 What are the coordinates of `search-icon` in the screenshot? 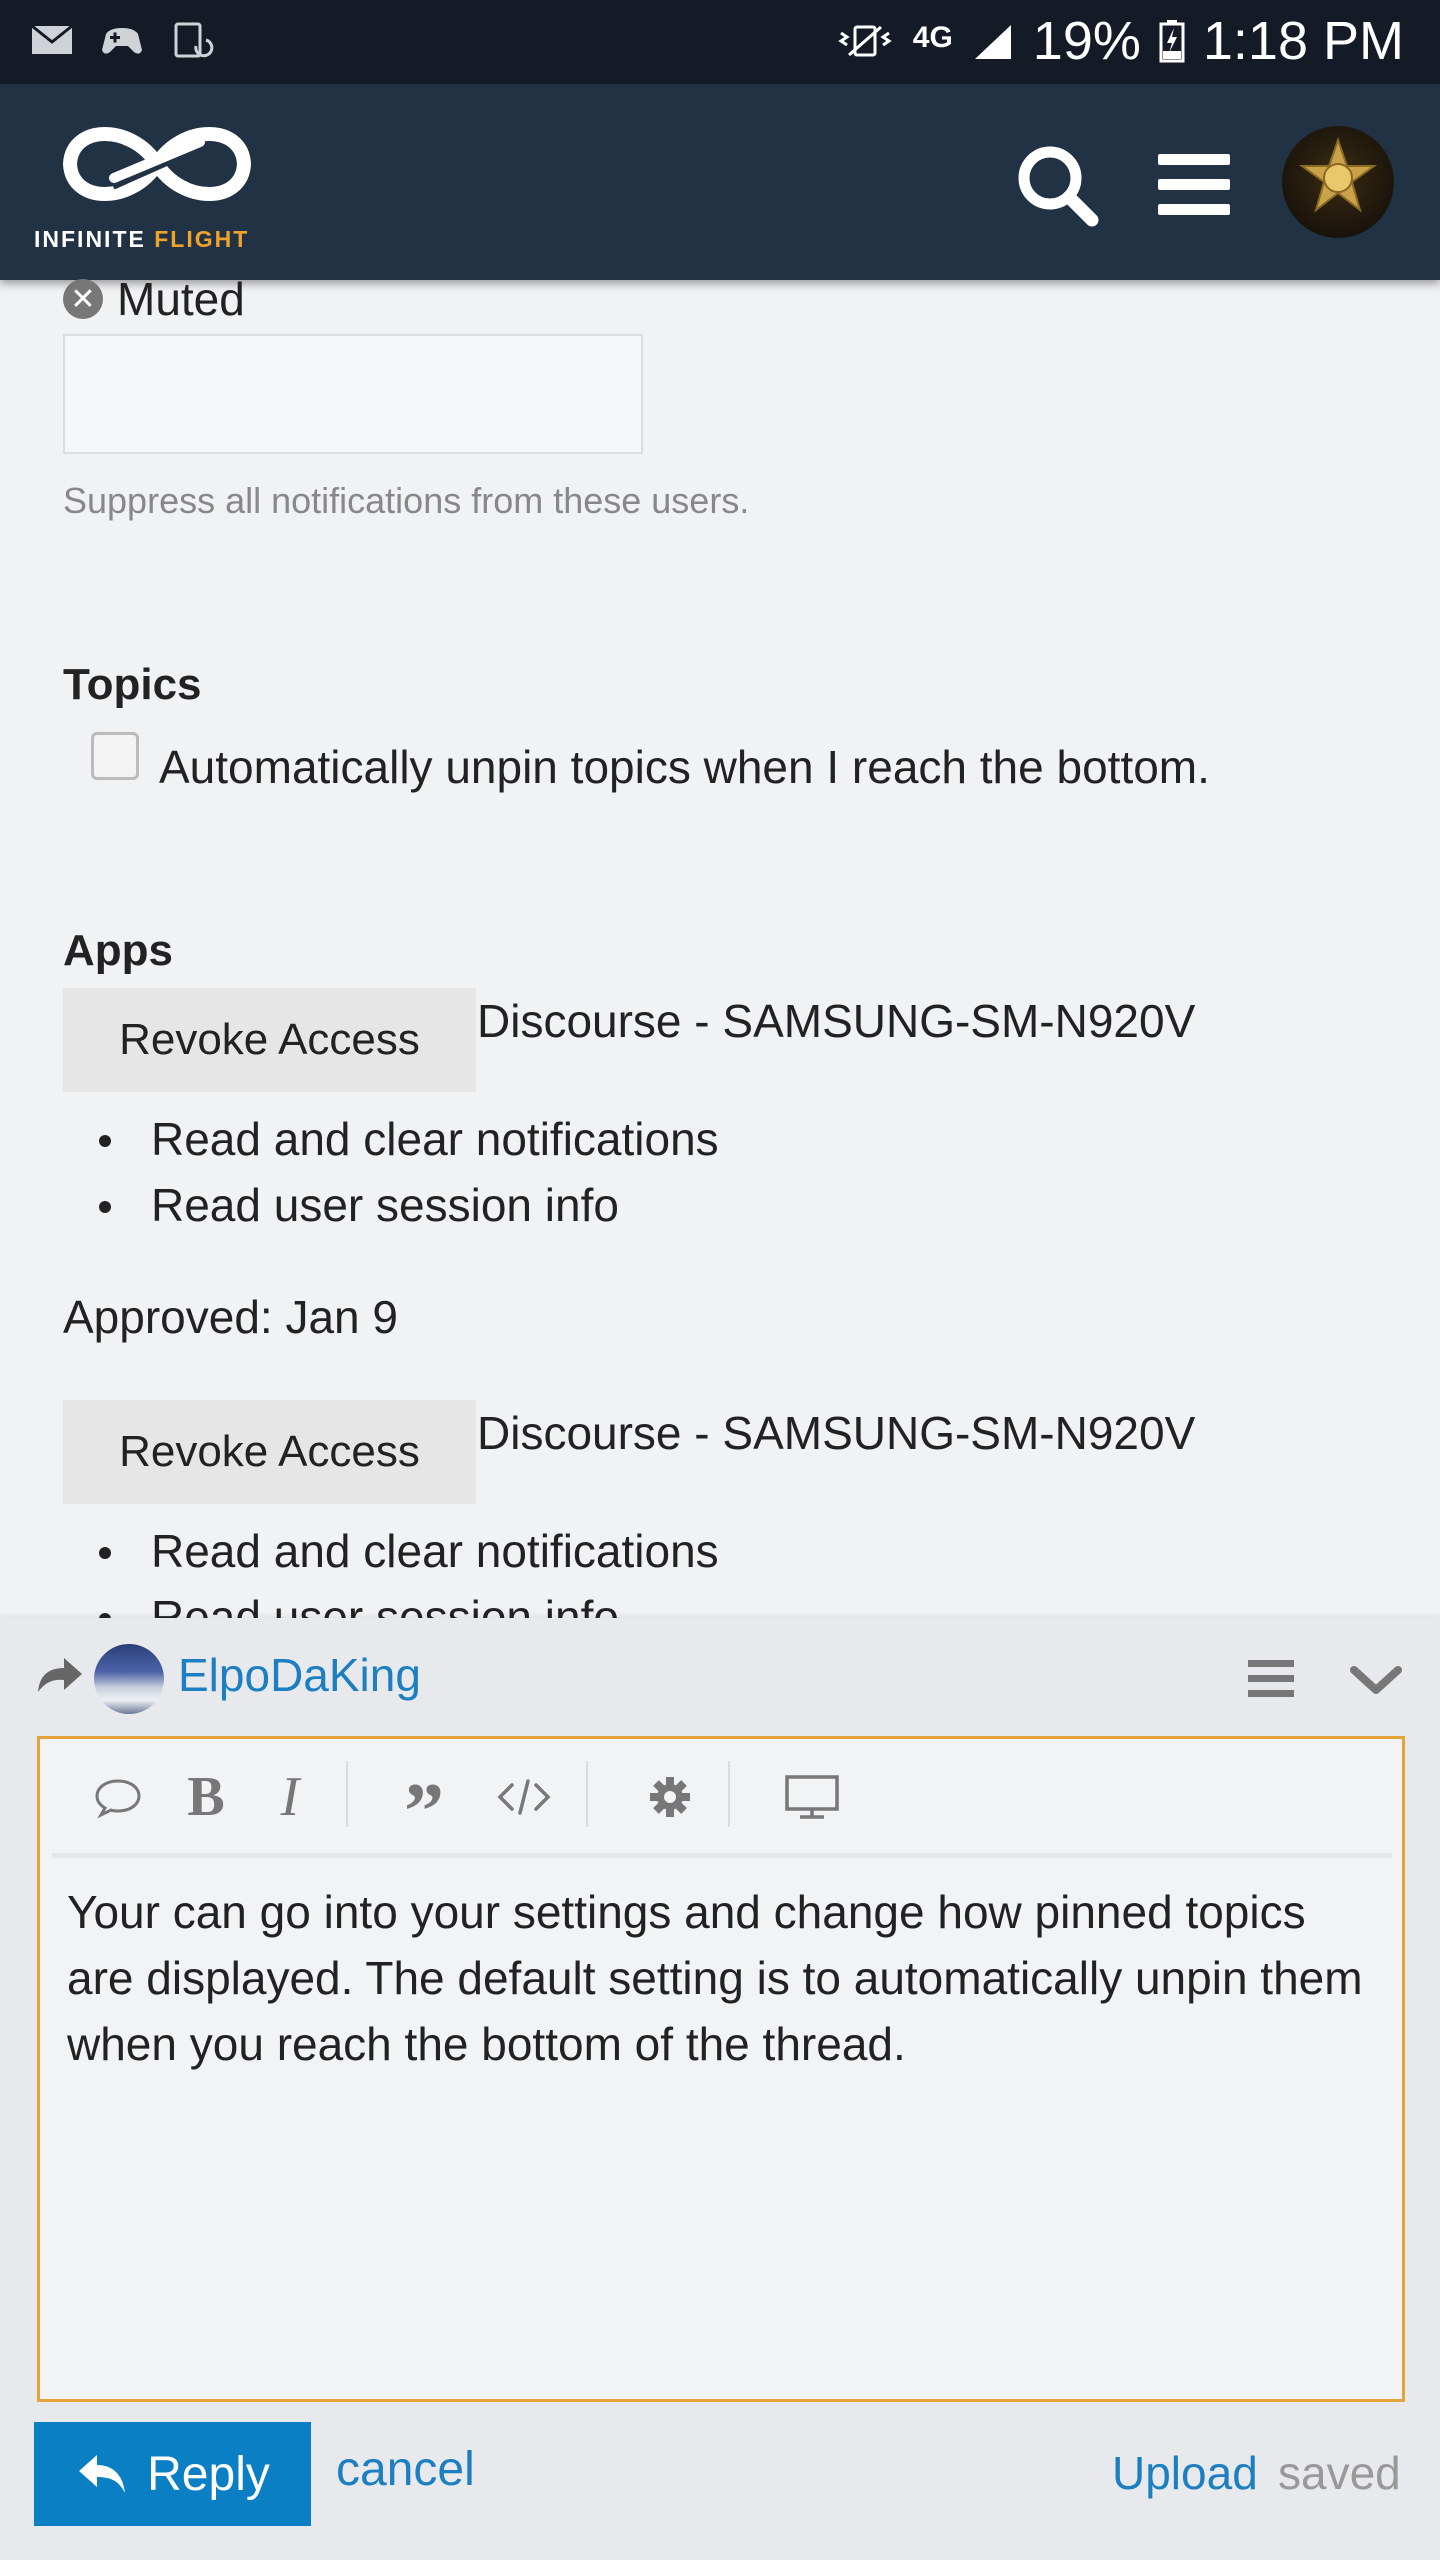 It's located at (1057, 185).